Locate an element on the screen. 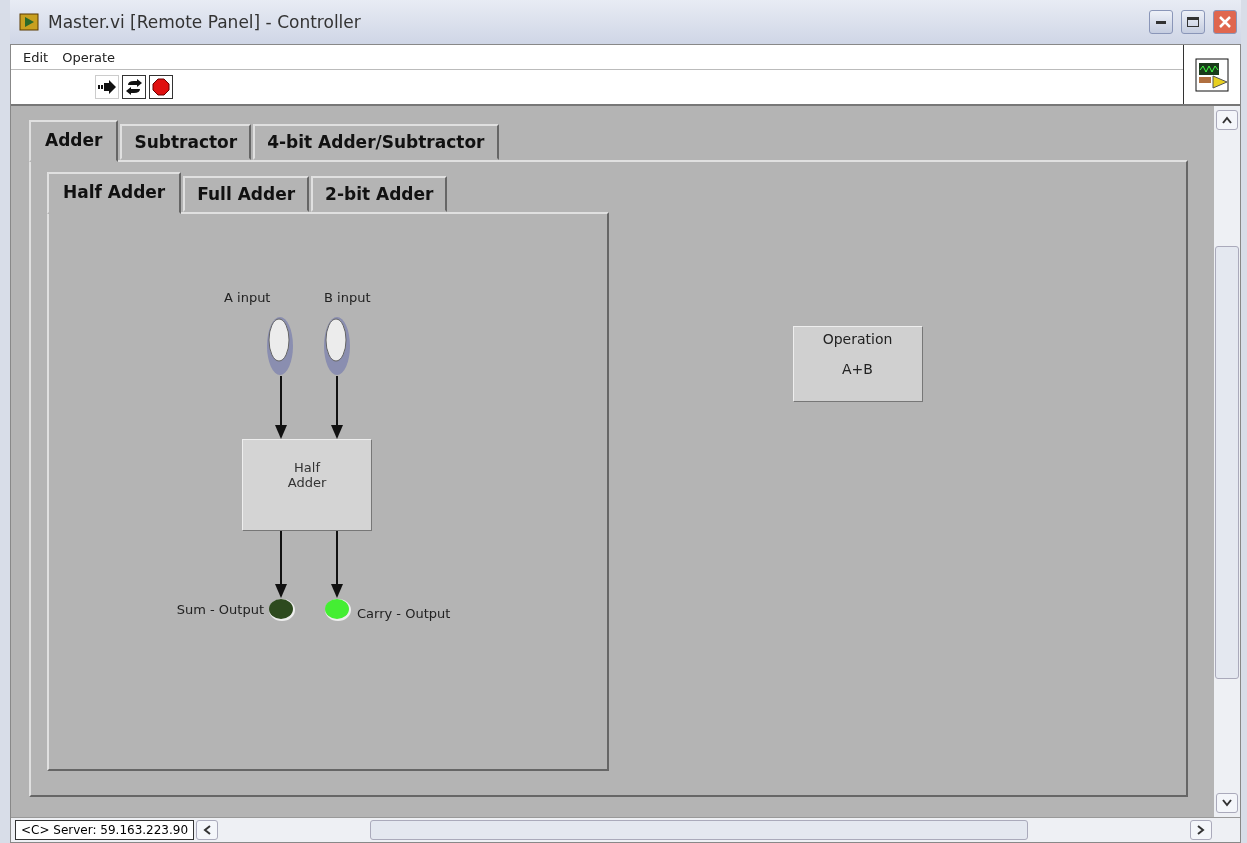 The width and height of the screenshot is (1247, 843). tab: Subtractor is located at coordinates (186, 142).